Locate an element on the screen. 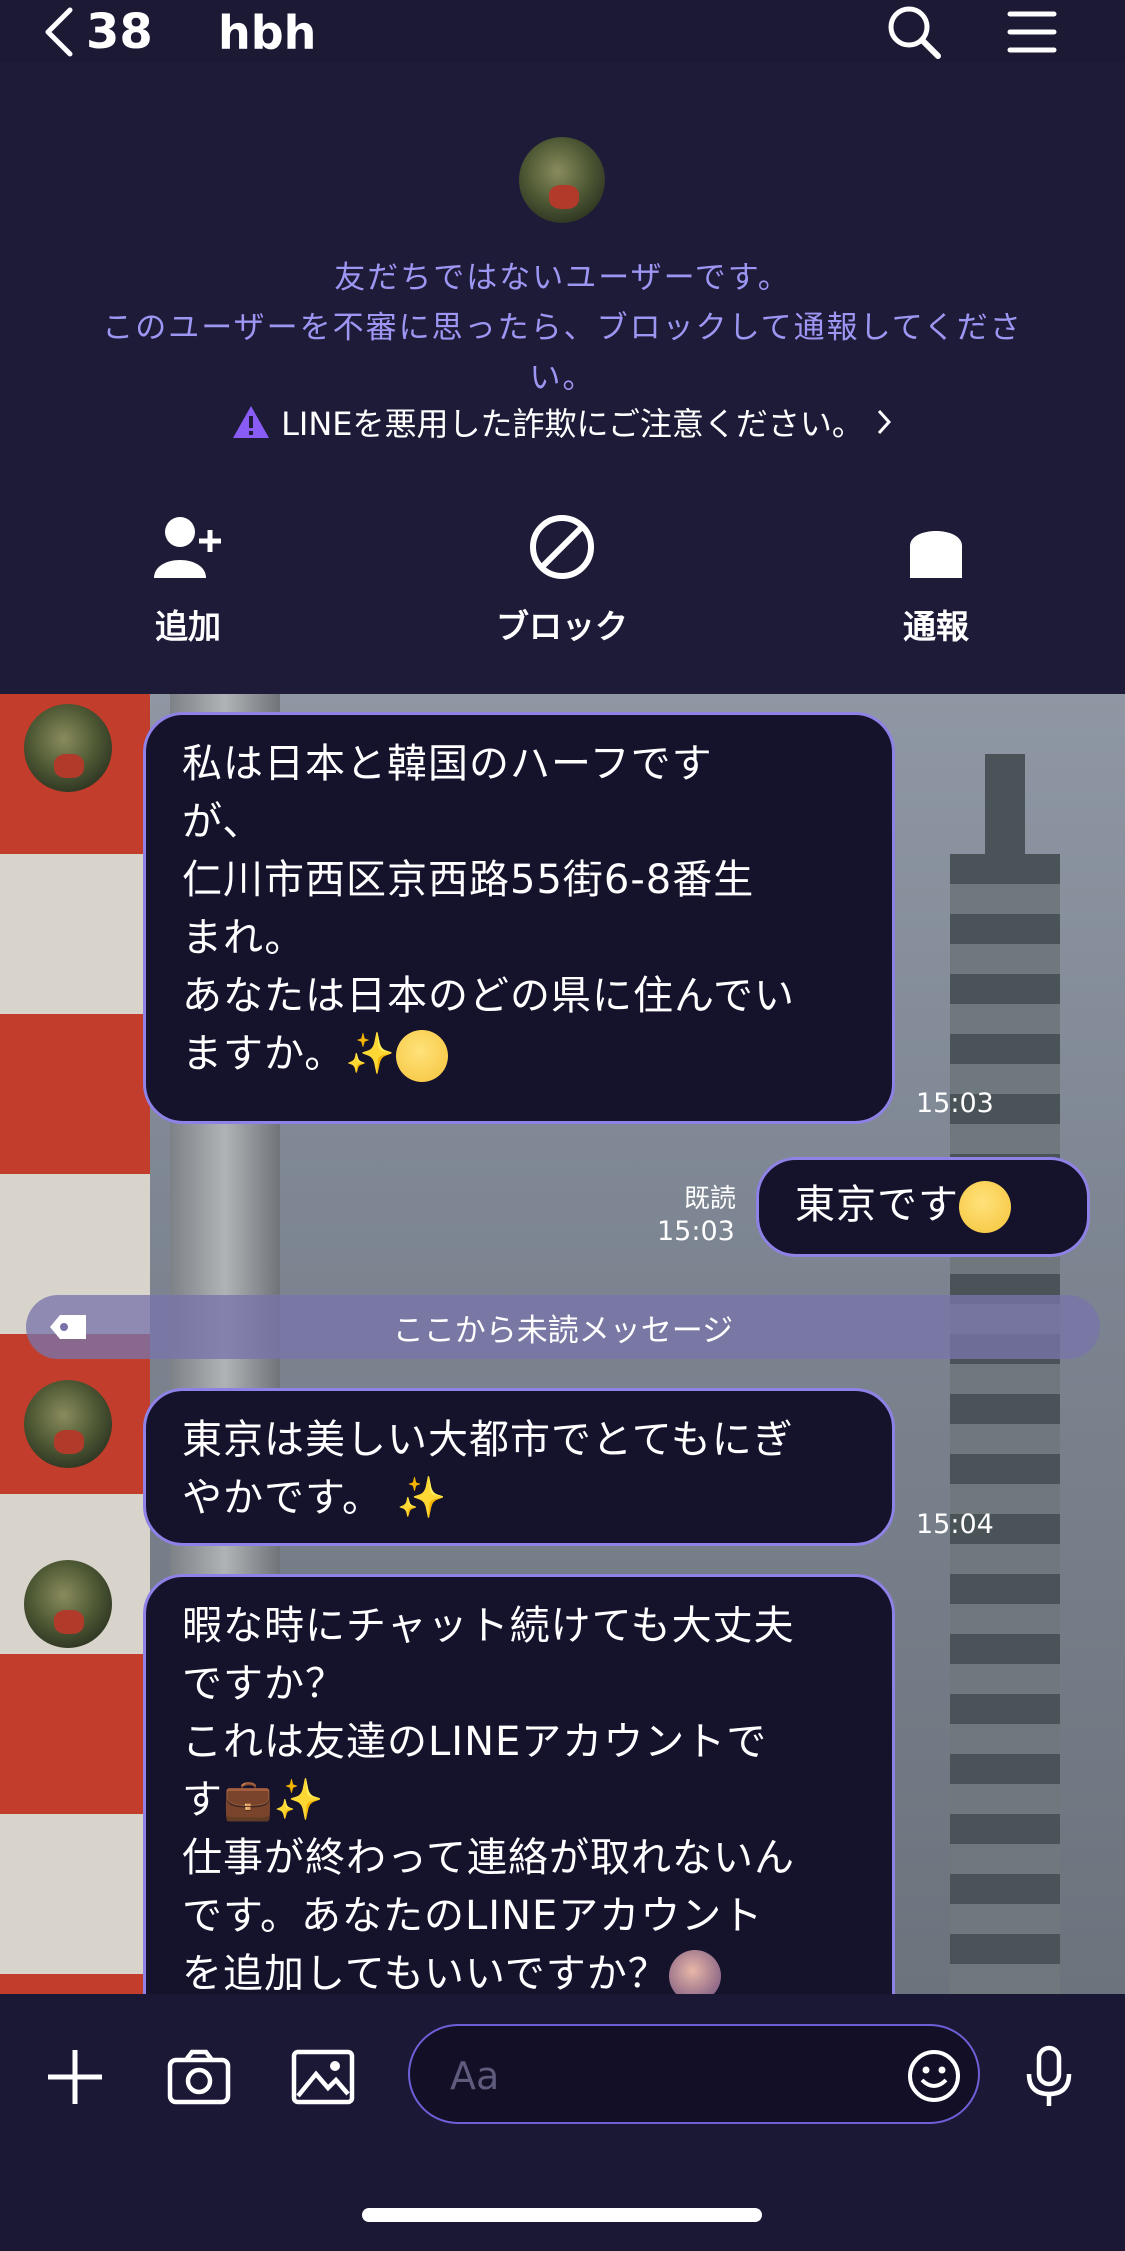 The height and width of the screenshot is (2251, 1125). chat-title: hbh is located at coordinates (267, 33).